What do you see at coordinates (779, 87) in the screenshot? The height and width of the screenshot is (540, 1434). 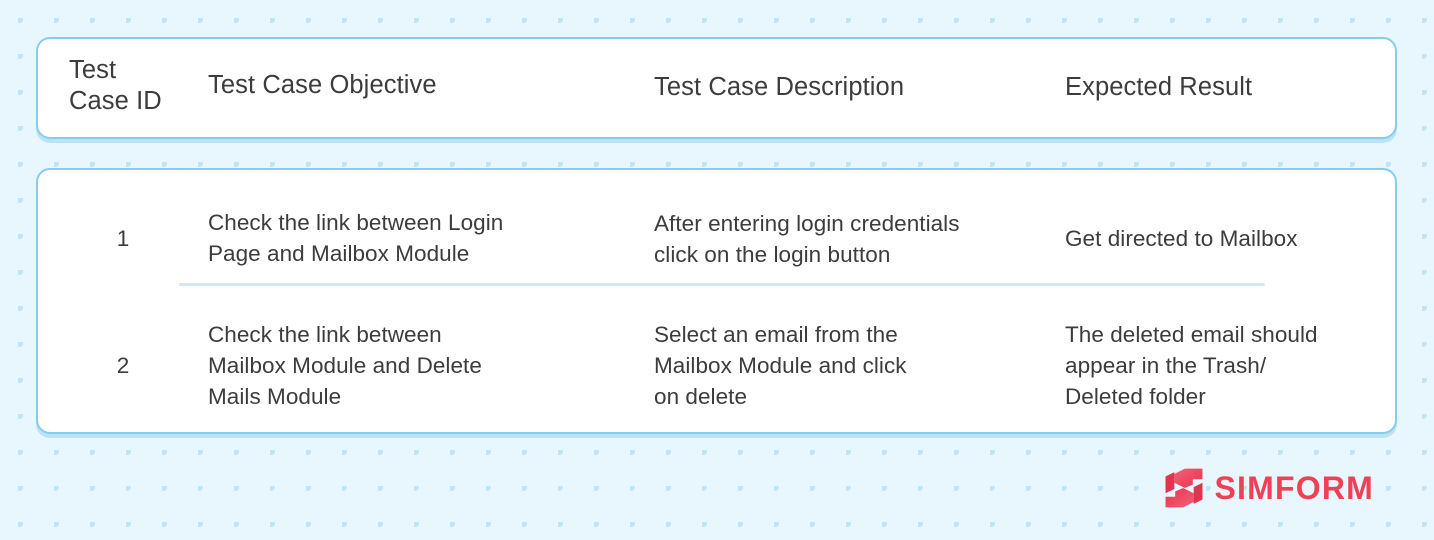 I see `column-header-line: Test Case Description` at bounding box center [779, 87].